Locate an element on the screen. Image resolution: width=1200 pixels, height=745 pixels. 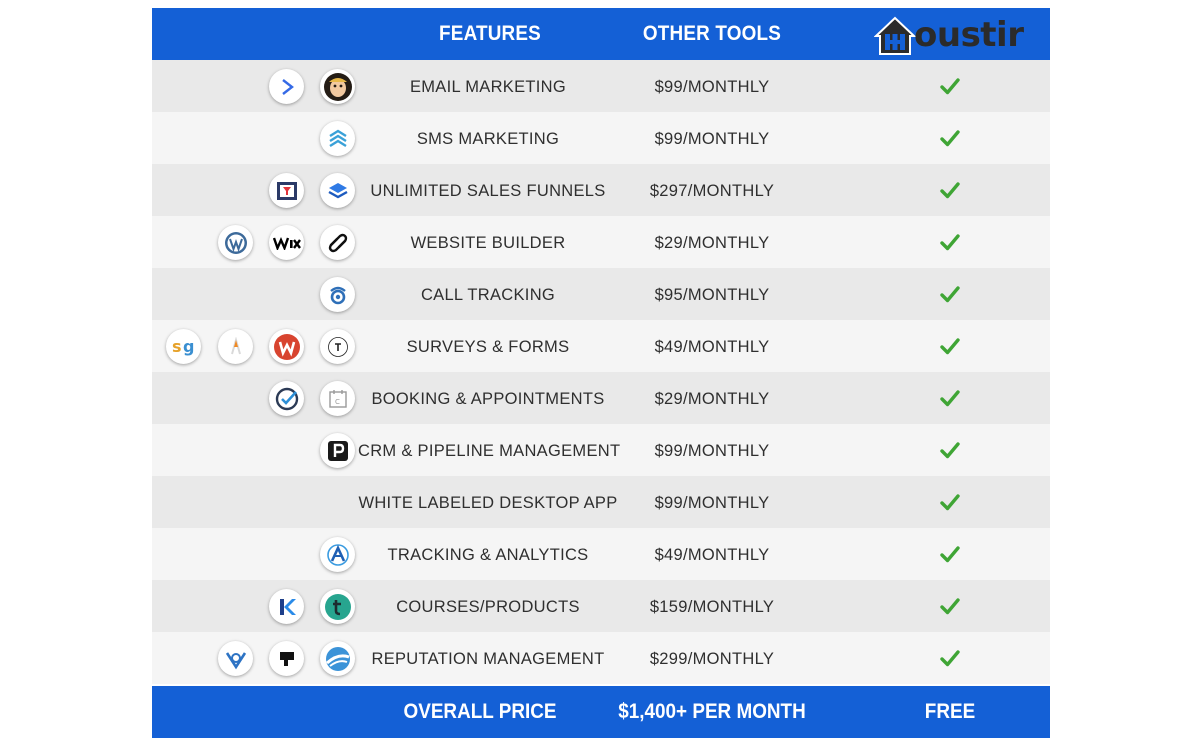
teachable-icon is located at coordinates (337, 606).